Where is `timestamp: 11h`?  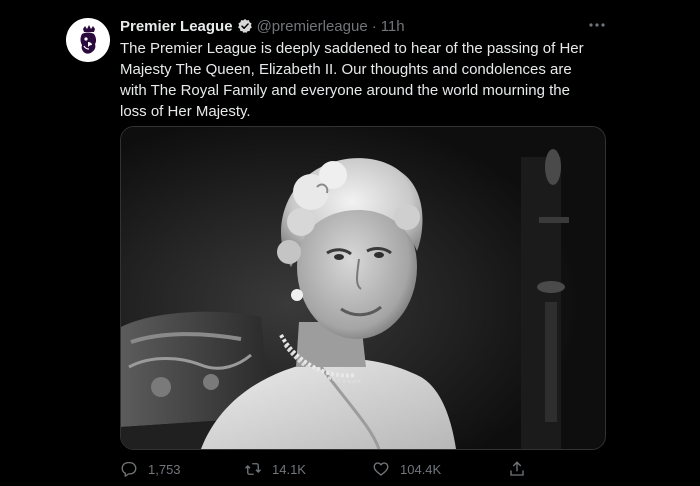 timestamp: 11h is located at coordinates (393, 26).